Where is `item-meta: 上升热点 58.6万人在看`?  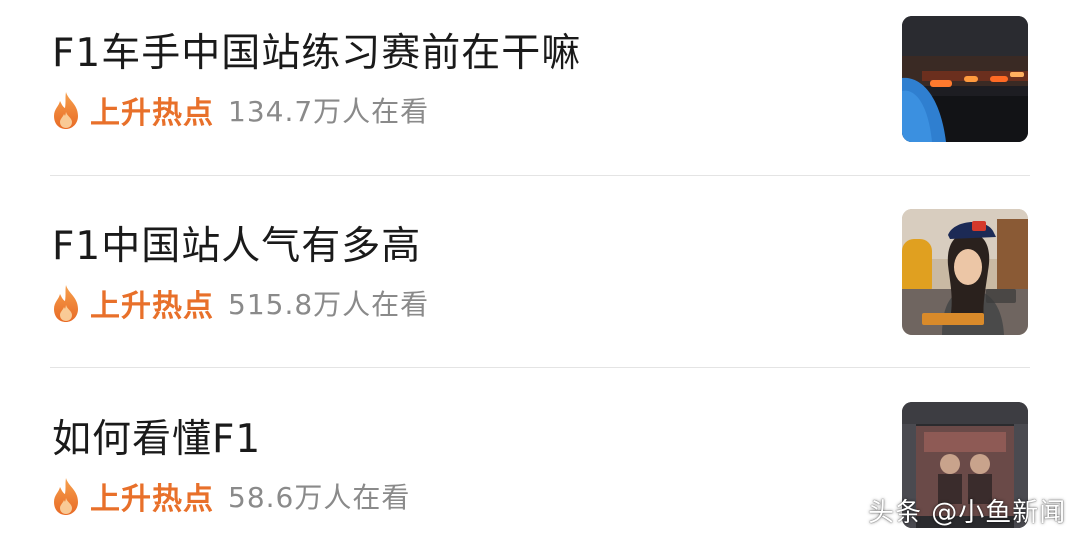 item-meta: 上升热点 58.6万人在看 is located at coordinates (230, 496).